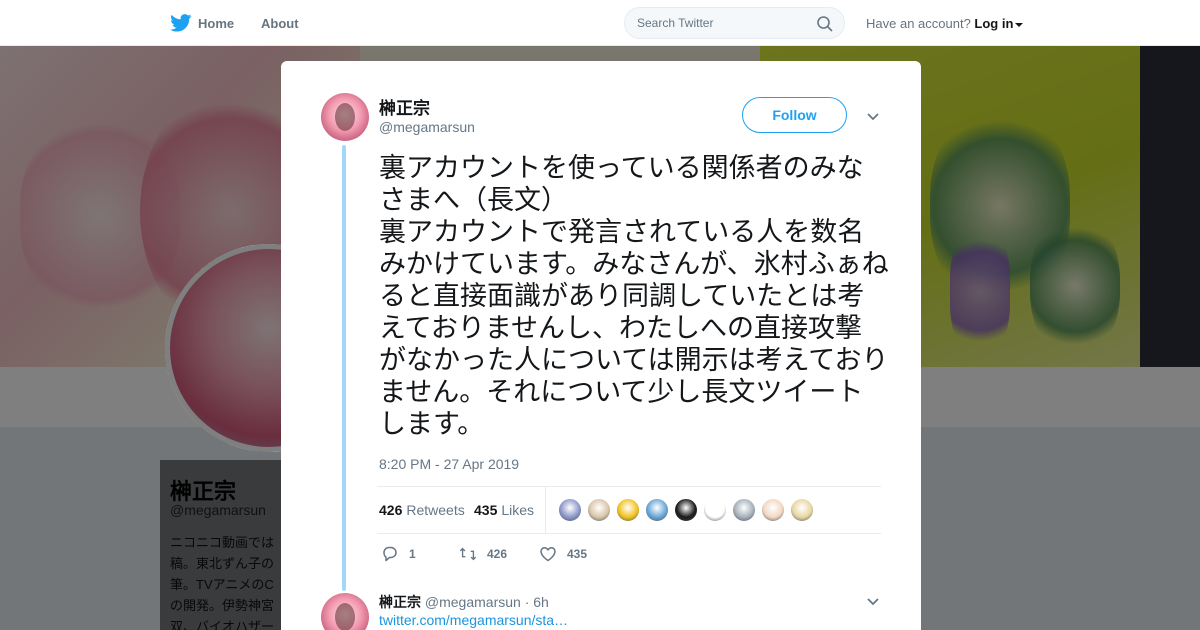 Image resolution: width=1200 pixels, height=630 pixels. What do you see at coordinates (181, 23) in the screenshot?
I see `twitter-bird-icon` at bounding box center [181, 23].